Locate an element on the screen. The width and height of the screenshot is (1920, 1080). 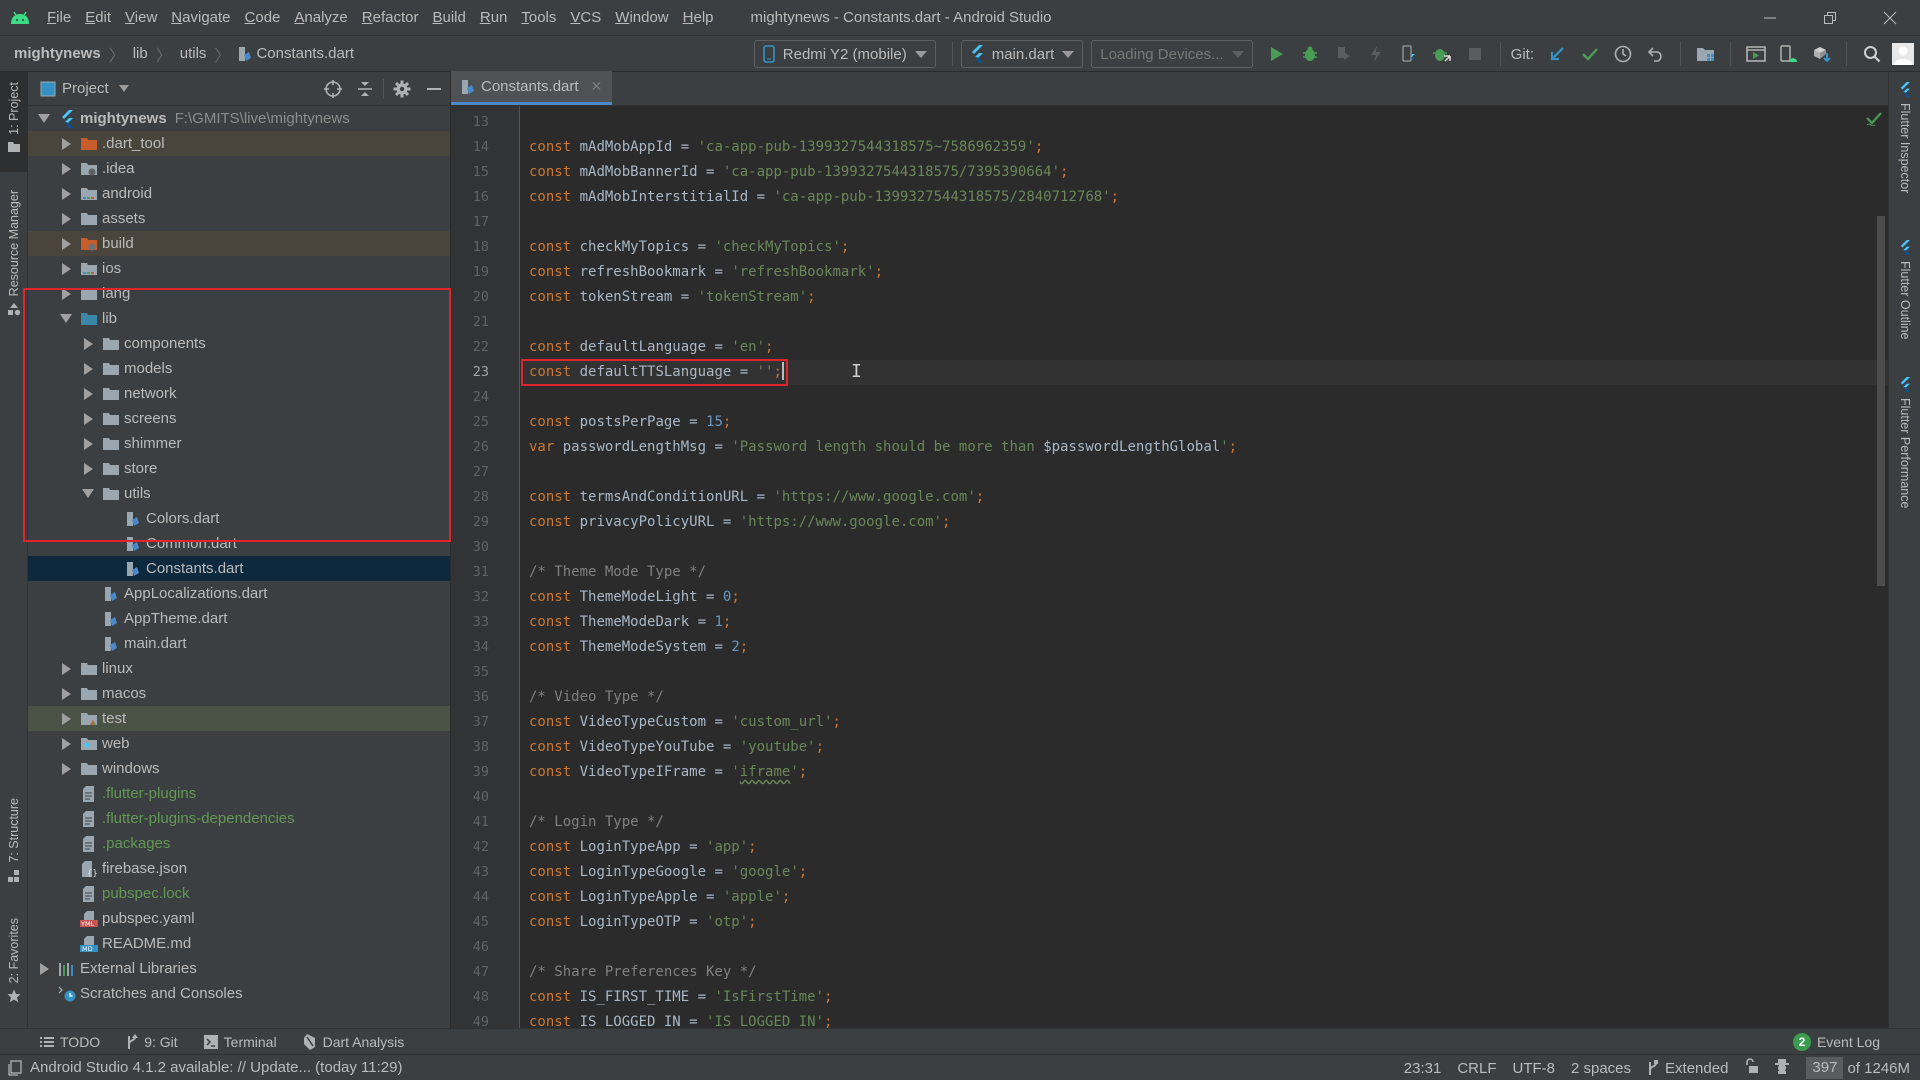
line-separator: CRLF is located at coordinates (1476, 1068).